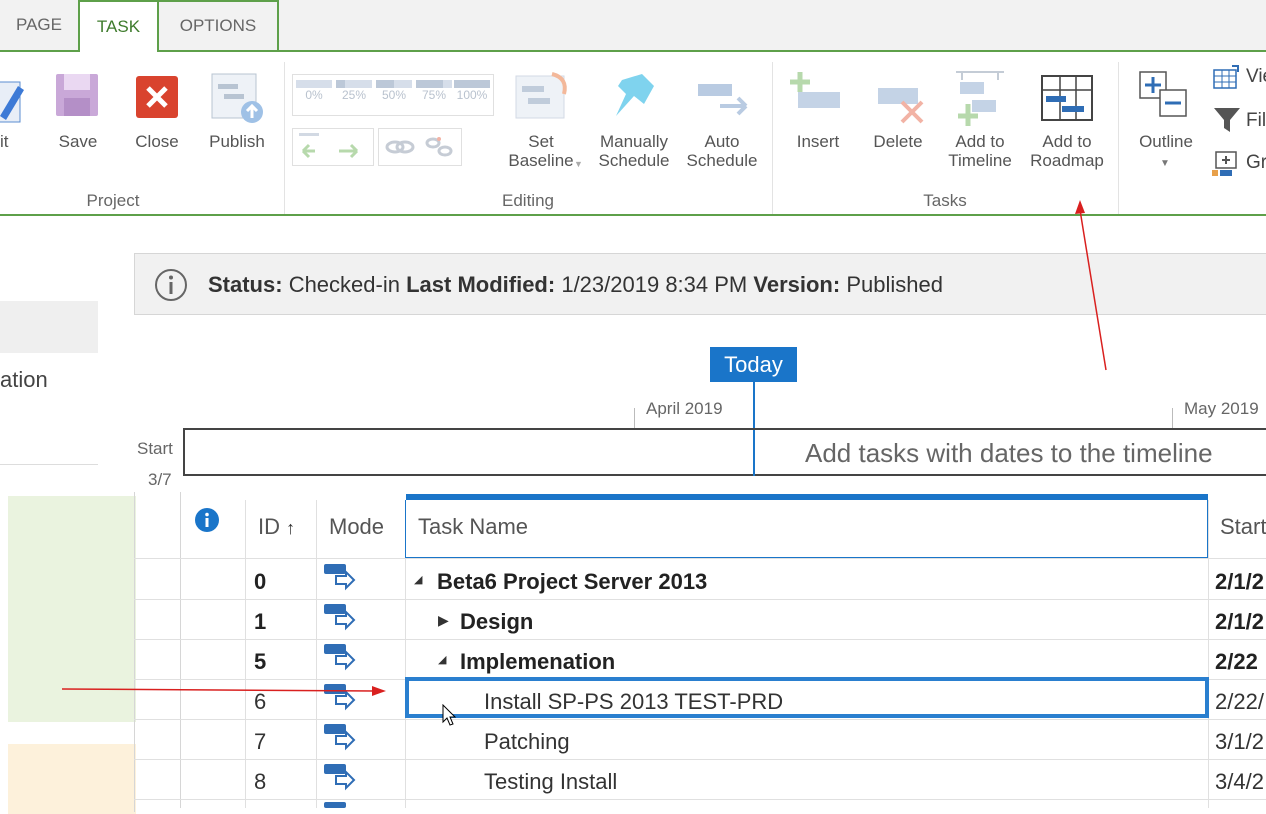 The width and height of the screenshot is (1266, 814). Describe the element at coordinates (356, 527) in the screenshot. I see `column-header-mode: Mode` at that location.